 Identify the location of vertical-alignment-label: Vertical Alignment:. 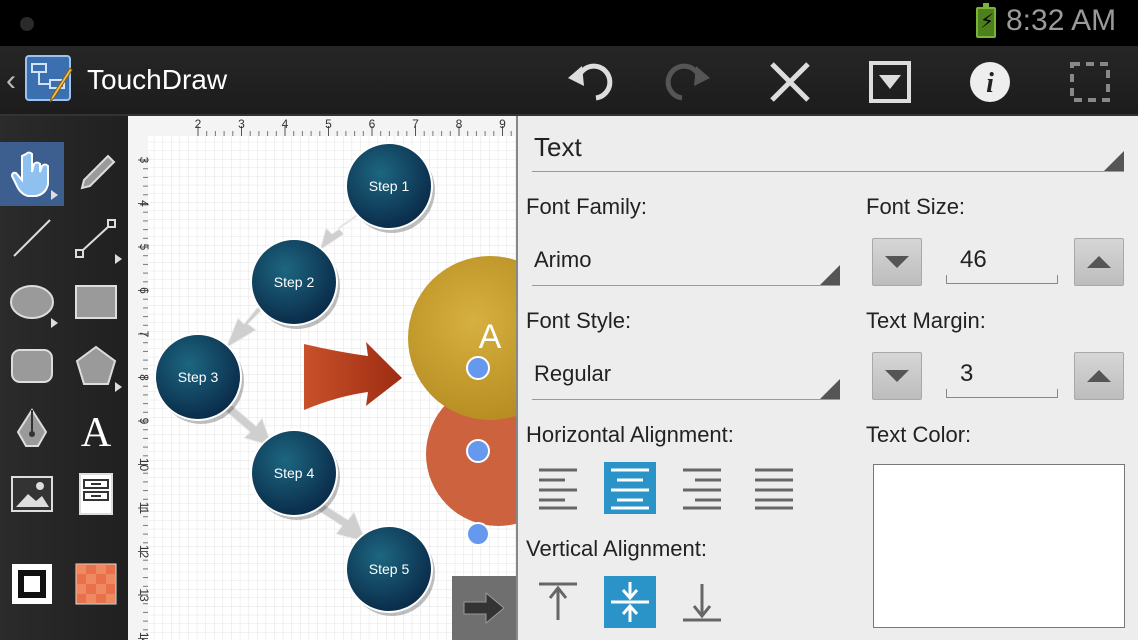
(616, 548).